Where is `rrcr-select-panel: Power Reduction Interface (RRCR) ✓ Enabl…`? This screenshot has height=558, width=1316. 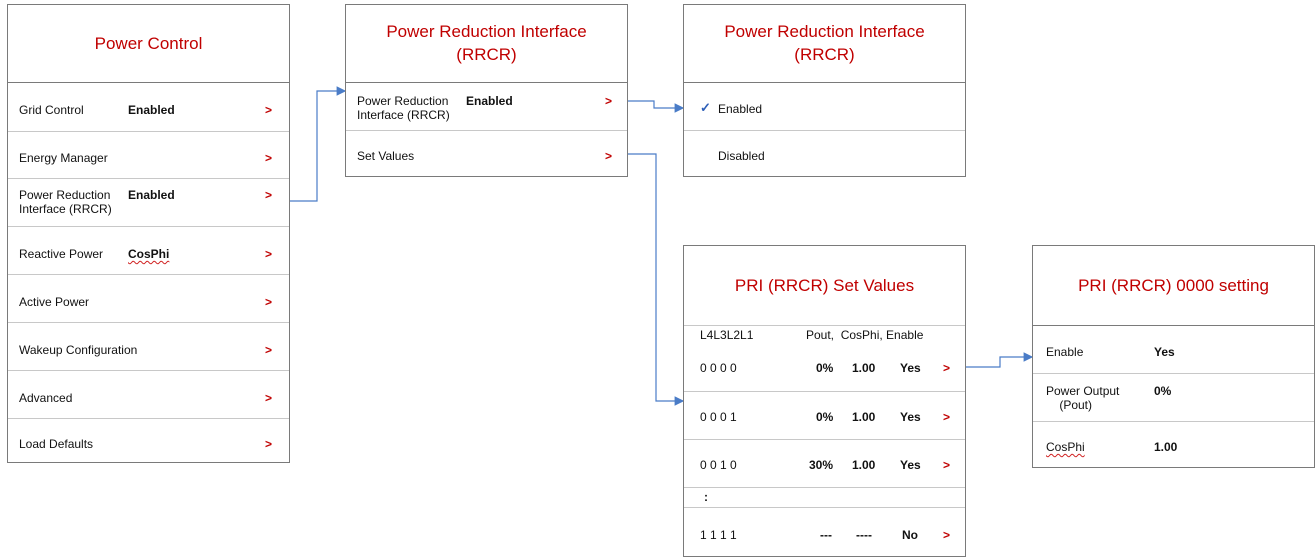 rrcr-select-panel: Power Reduction Interface (RRCR) ✓ Enabl… is located at coordinates (824, 90).